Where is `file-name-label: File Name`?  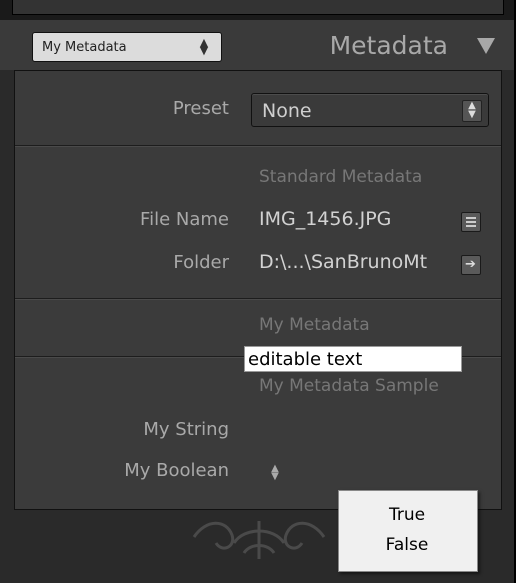 file-name-label: File Name is located at coordinates (184, 219).